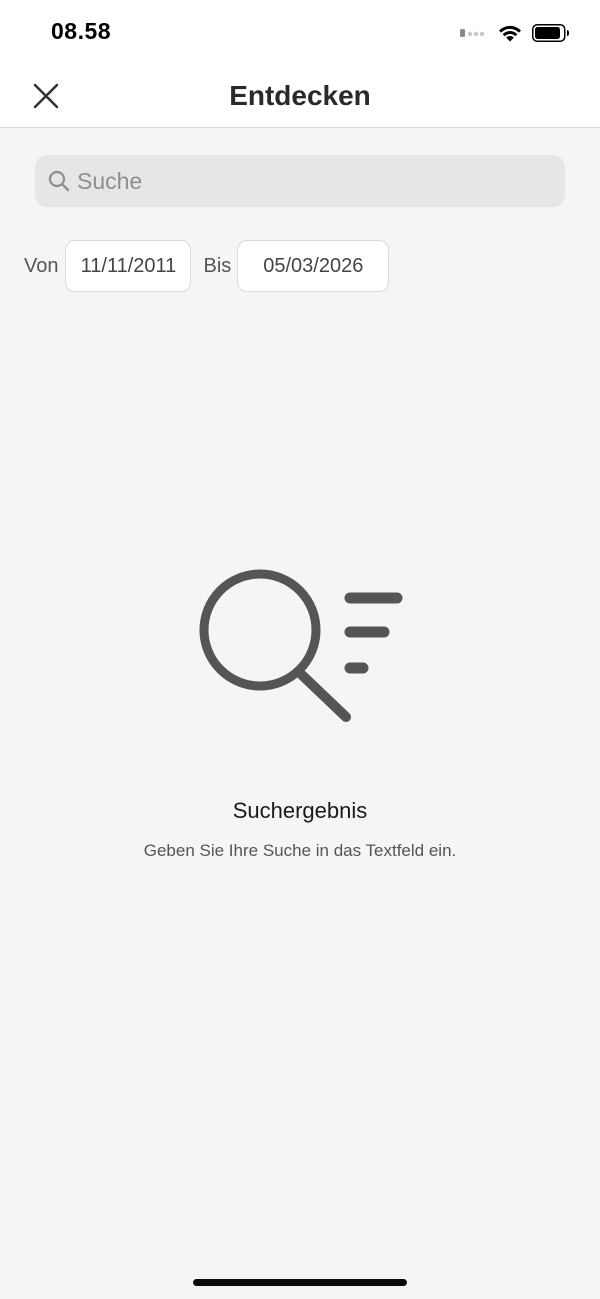 This screenshot has height=1299, width=600. I want to click on navigation-bar: Entdecken, so click(300, 96).